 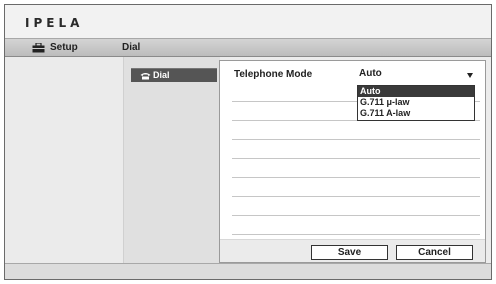 I want to click on dropdown-option-g711-ulaw: G.711 μ-law, so click(x=416, y=102).